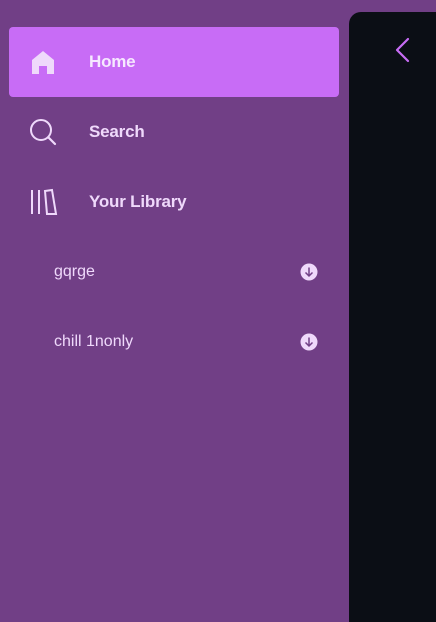 Image resolution: width=436 pixels, height=622 pixels. I want to click on sidebar-item-library: Your Library, so click(174, 202).